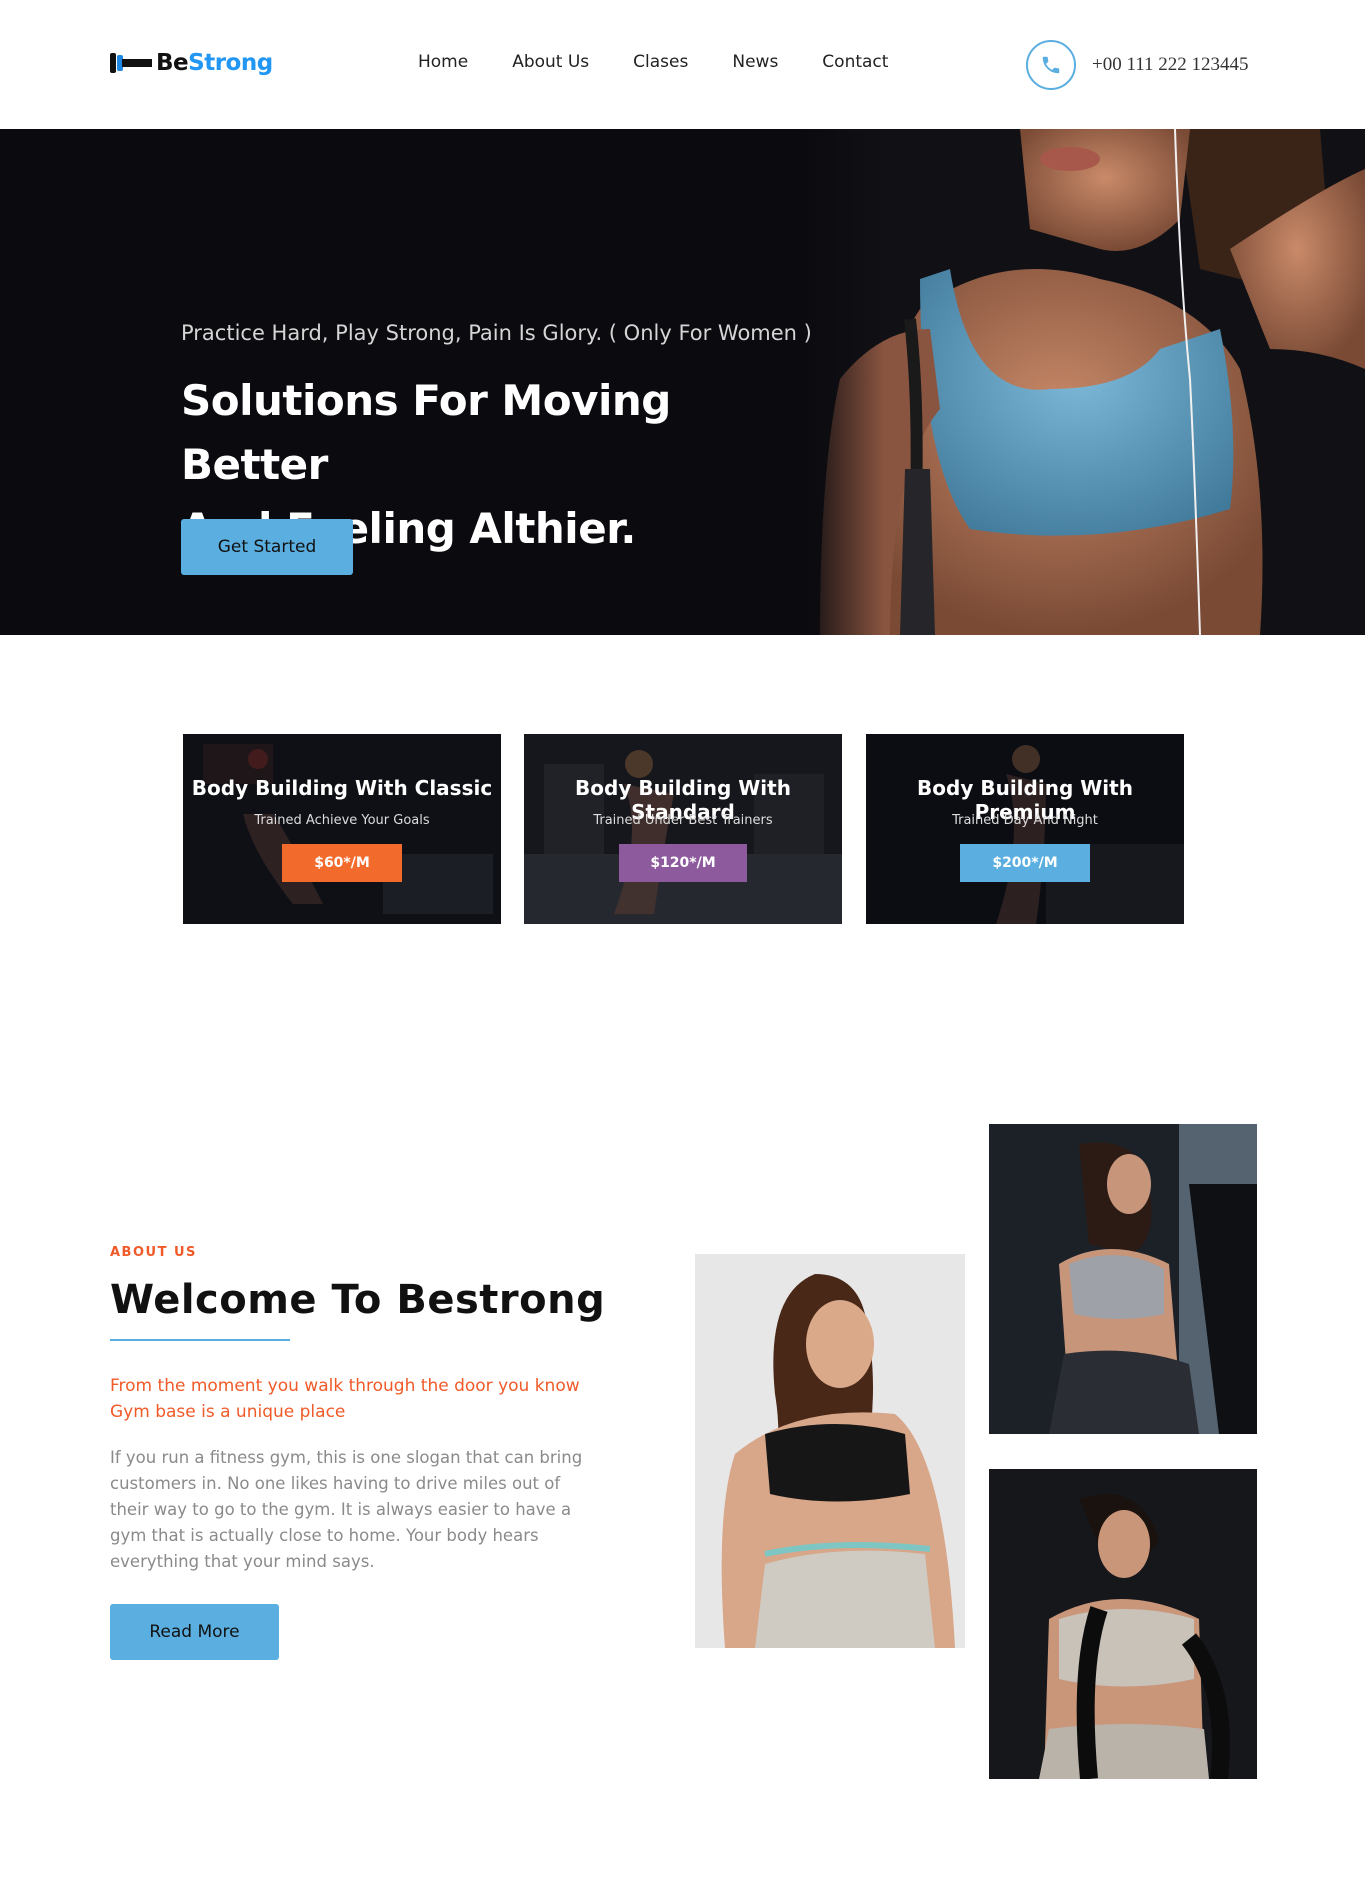 The image size is (1365, 1879). Describe the element at coordinates (1170, 65) in the screenshot. I see `phone-number: +00 111 222 123445` at that location.